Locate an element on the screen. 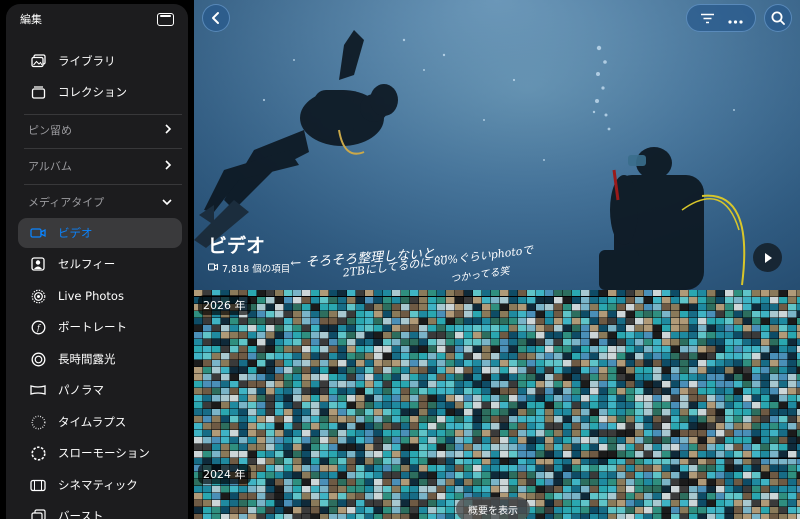  sidebar-item-collections: コレクション is located at coordinates (100, 92).